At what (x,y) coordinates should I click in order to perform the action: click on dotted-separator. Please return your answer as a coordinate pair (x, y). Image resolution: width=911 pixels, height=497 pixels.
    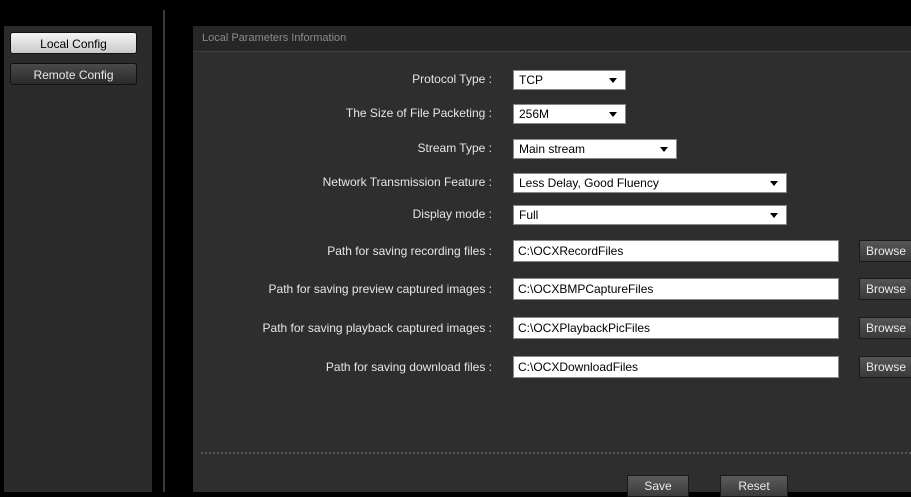
    Looking at the image, I should click on (556, 453).